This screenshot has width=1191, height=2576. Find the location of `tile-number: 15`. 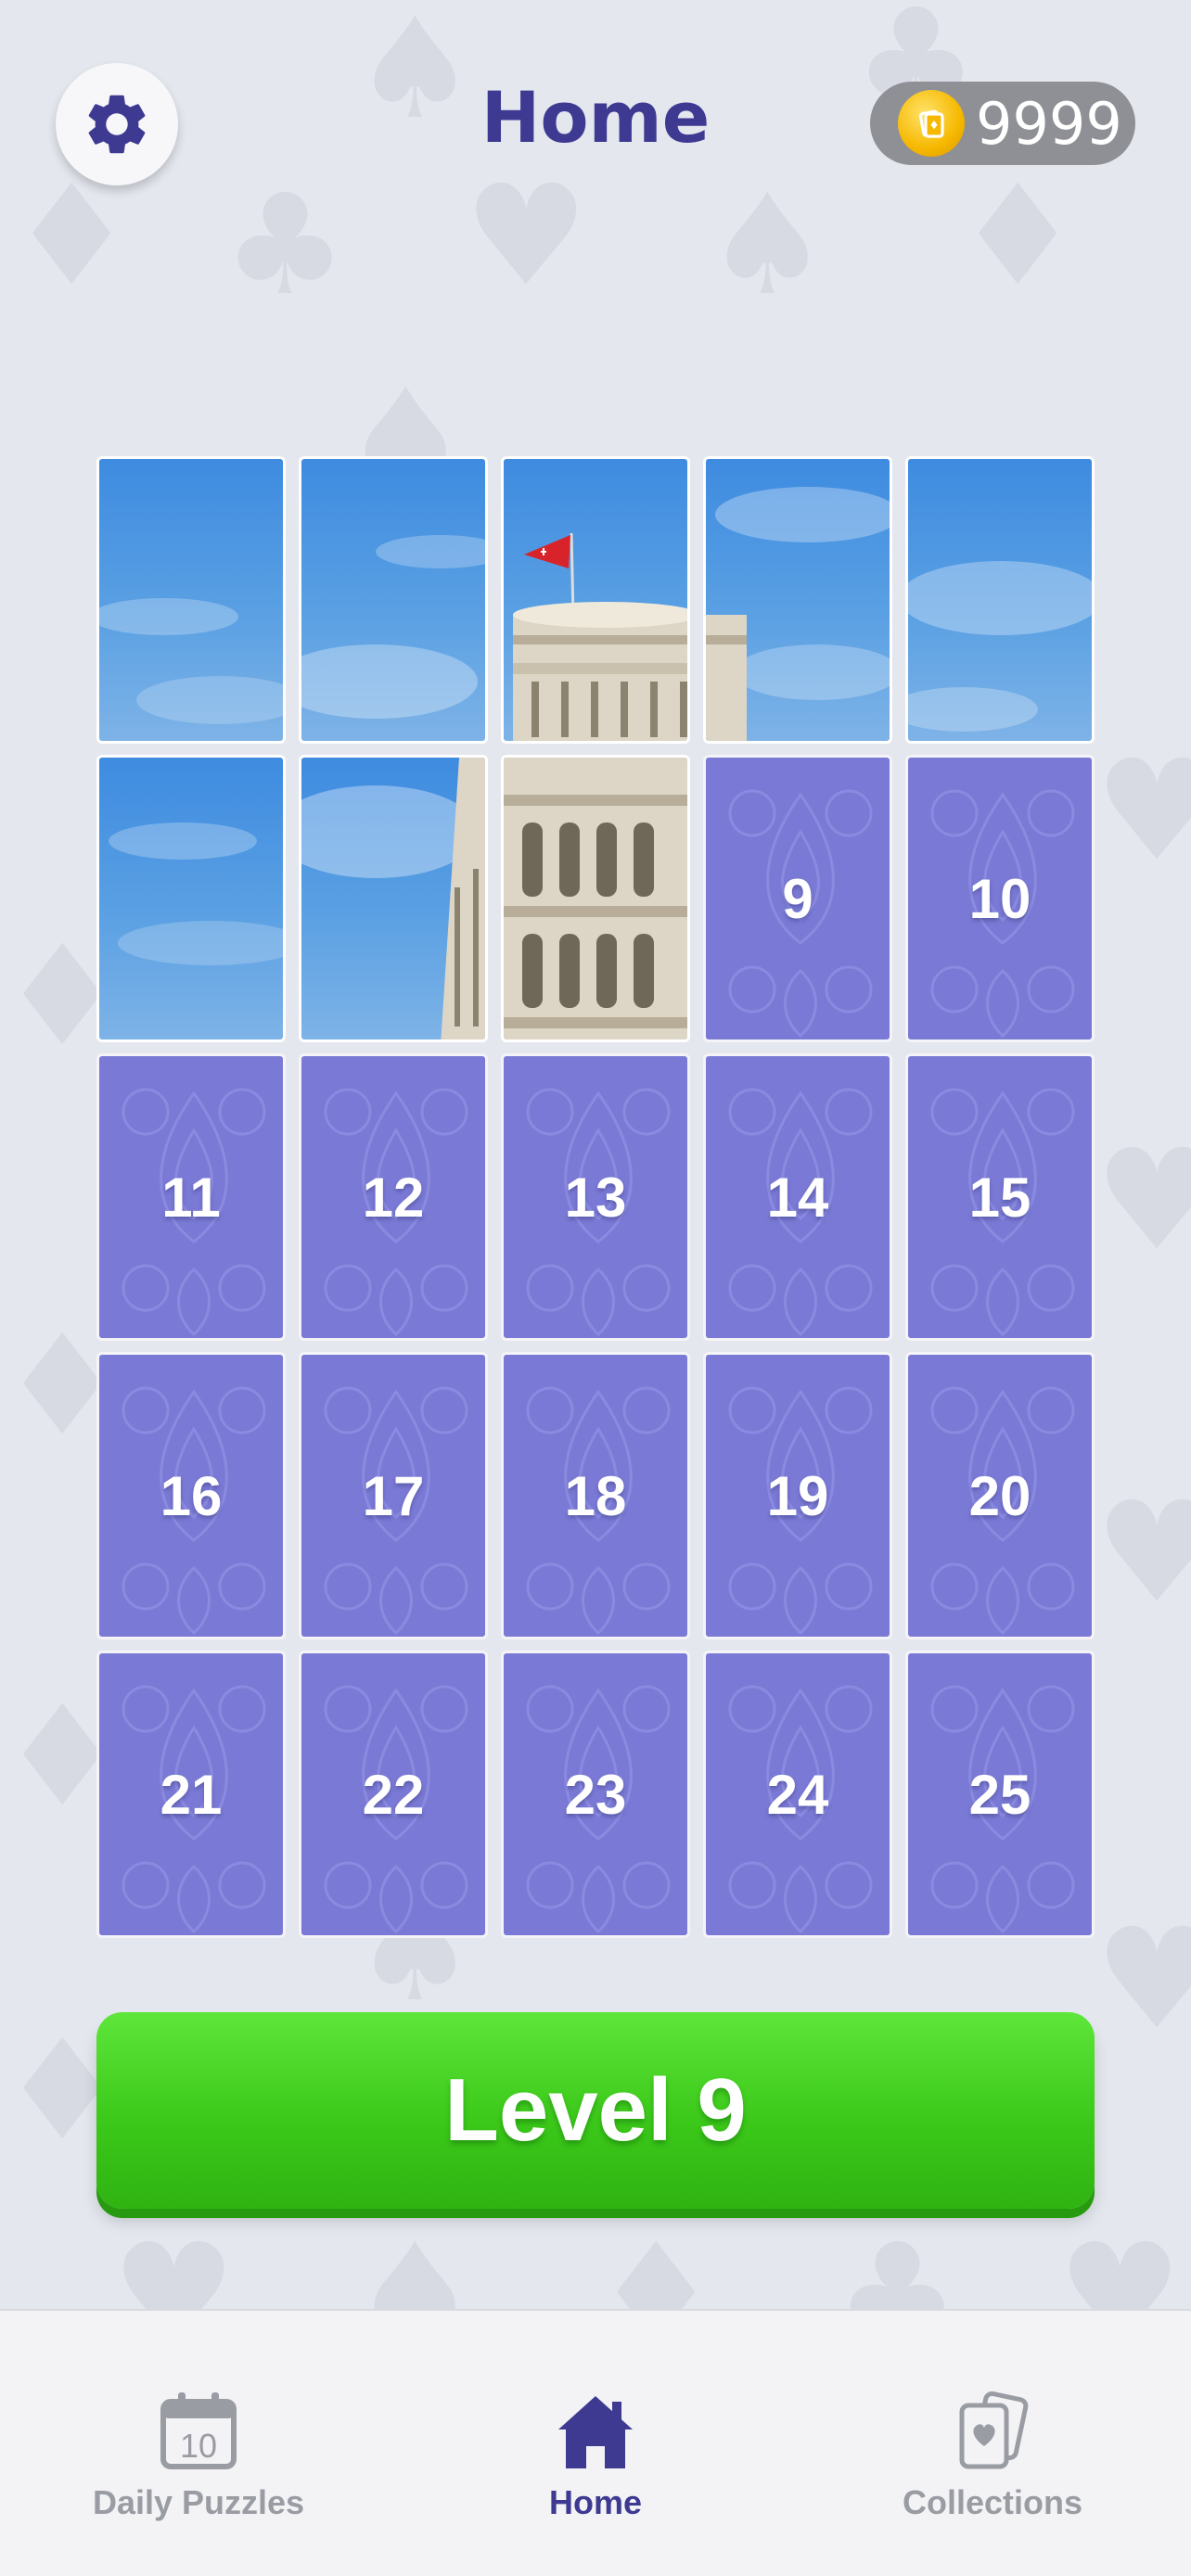

tile-number: 15 is located at coordinates (999, 1197).